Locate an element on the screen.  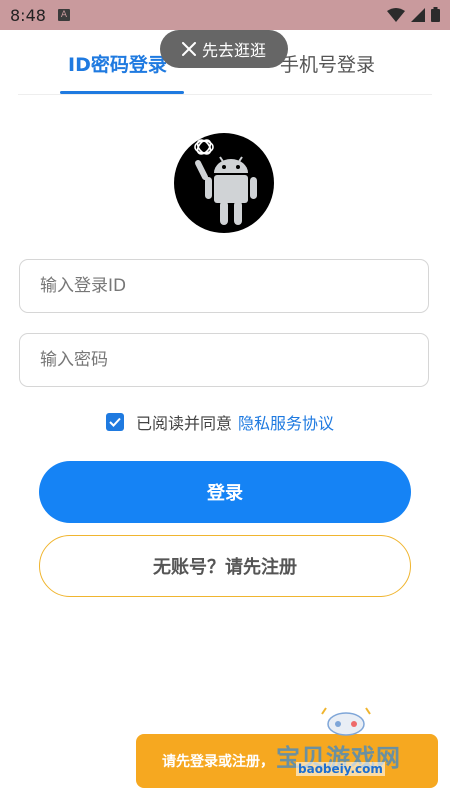
app-notification-icon: A is located at coordinates (64, 15).